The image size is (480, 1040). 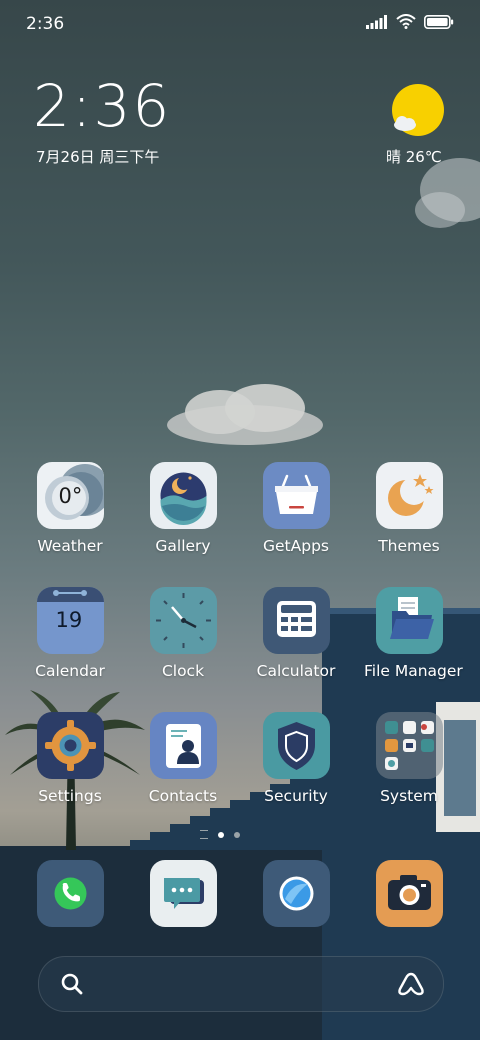 I want to click on themes-icon, so click(x=409, y=495).